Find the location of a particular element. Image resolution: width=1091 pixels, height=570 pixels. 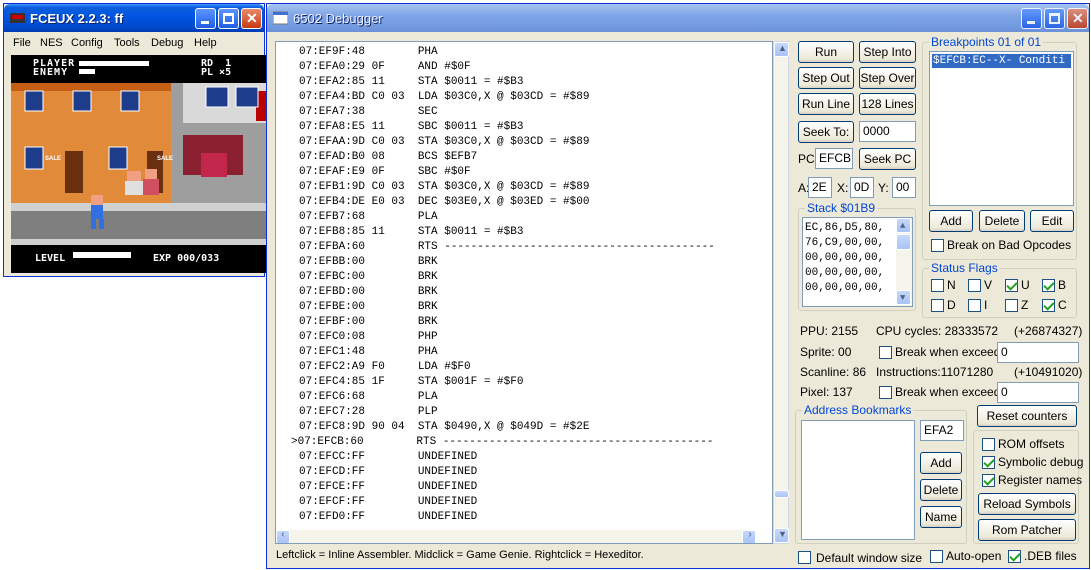

step-out-button: Step Out is located at coordinates (826, 78).